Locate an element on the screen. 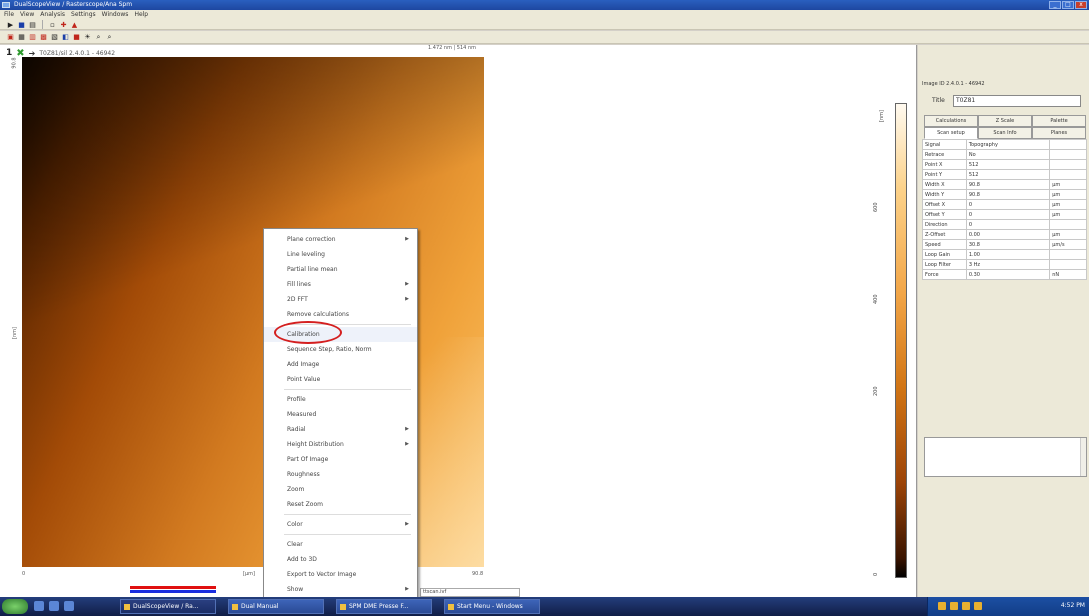  tab-planes: Planes is located at coordinates (1059, 133).